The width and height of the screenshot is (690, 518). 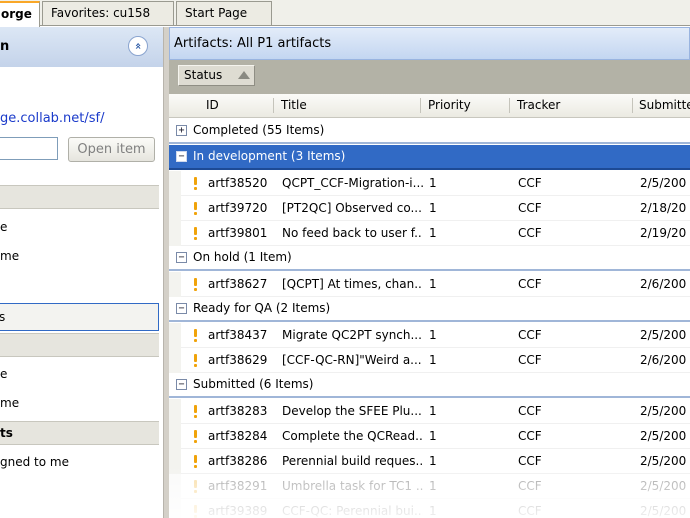 What do you see at coordinates (108, 13) in the screenshot?
I see `tab-favorites: Favorites: cu158` at bounding box center [108, 13].